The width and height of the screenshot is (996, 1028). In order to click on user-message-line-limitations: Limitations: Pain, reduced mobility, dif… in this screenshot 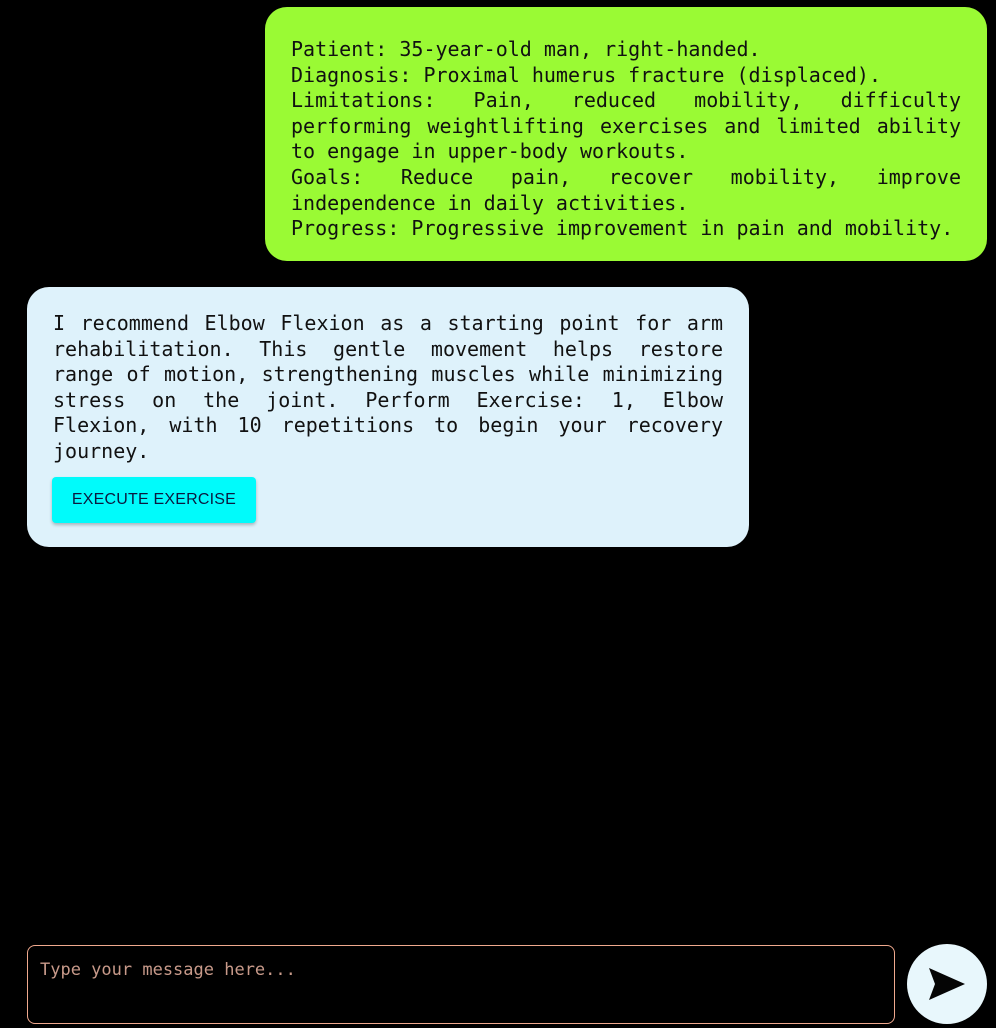, I will do `click(626, 126)`.